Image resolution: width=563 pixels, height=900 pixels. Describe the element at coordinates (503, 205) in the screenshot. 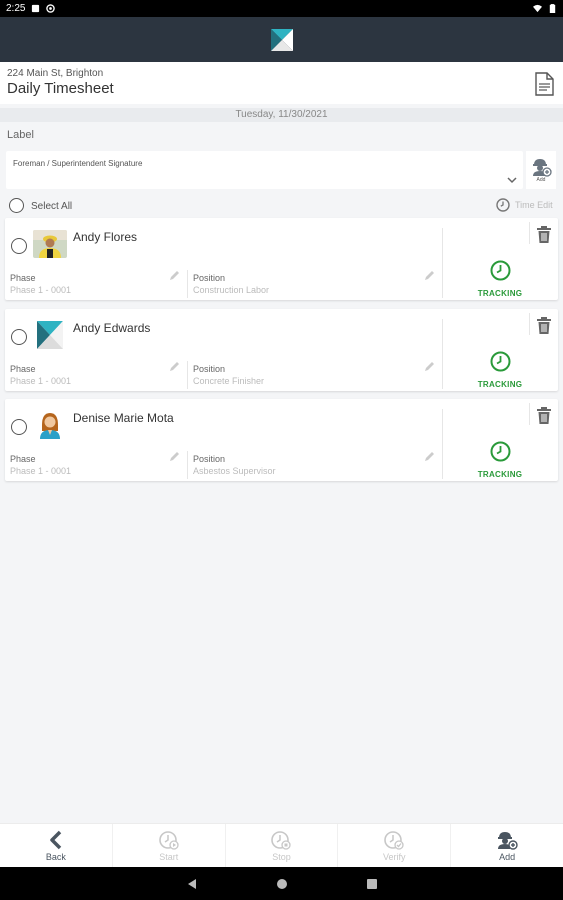

I see `clock-icon` at that location.